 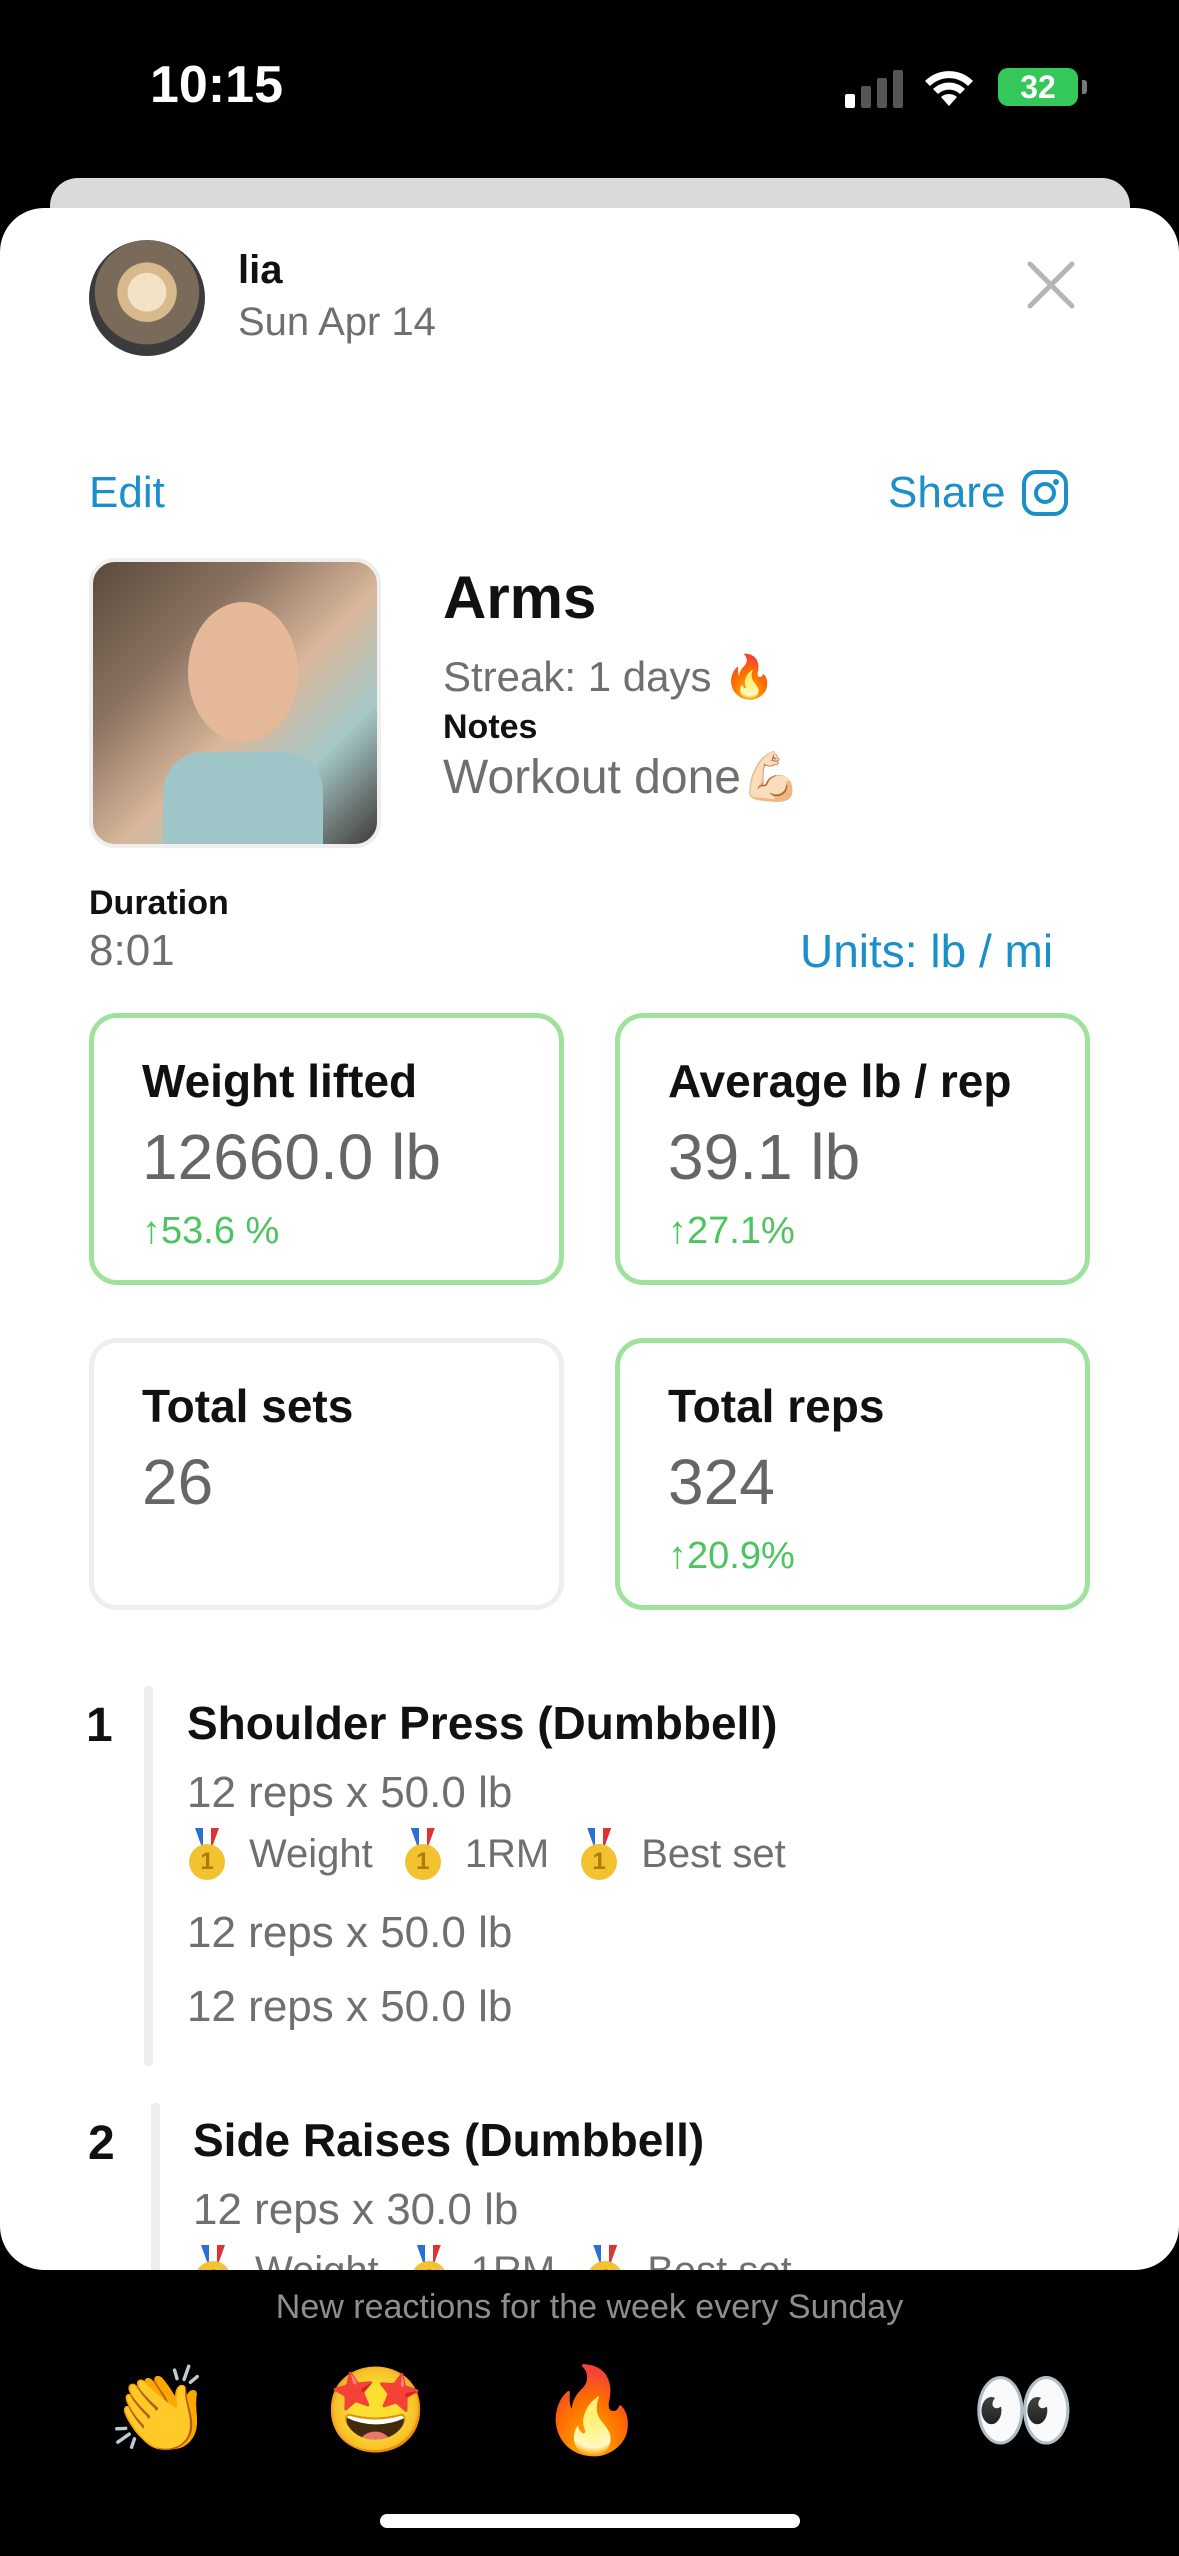 I want to click on battery-icon: 32, so click(x=1042, y=87).